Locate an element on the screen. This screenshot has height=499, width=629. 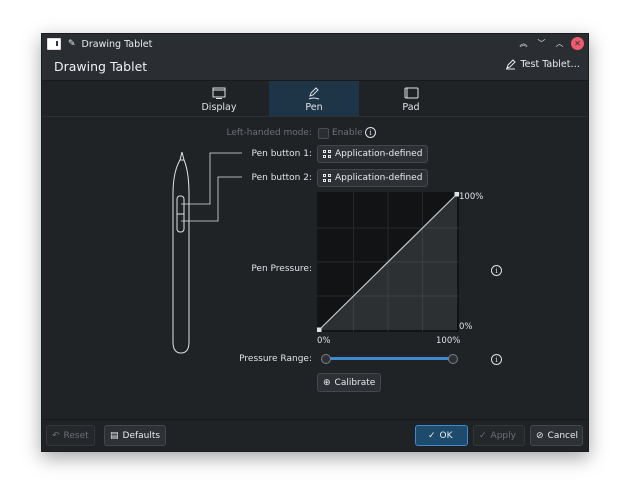
pressure-range-label: Pressure Range: is located at coordinates (275, 359).